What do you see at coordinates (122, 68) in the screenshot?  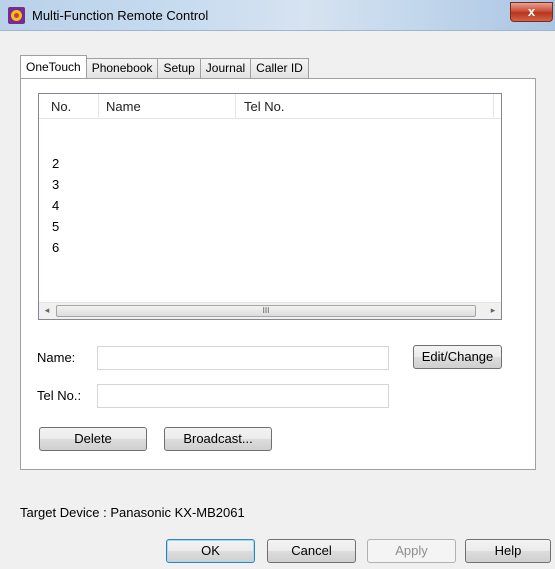 I see `tab-phonebook: Phonebook` at bounding box center [122, 68].